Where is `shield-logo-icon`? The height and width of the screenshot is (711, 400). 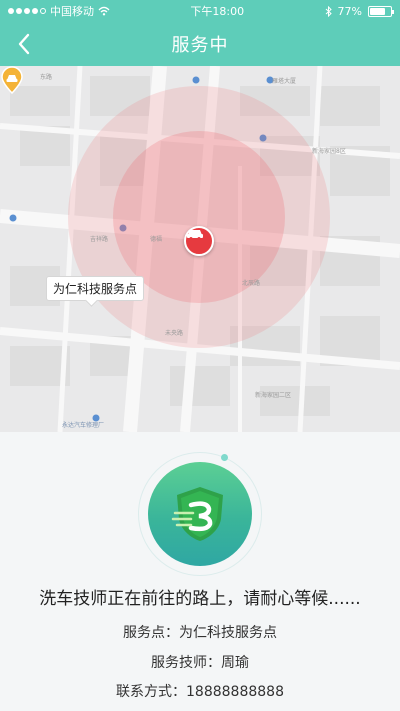
shield-logo-icon is located at coordinates (197, 514).